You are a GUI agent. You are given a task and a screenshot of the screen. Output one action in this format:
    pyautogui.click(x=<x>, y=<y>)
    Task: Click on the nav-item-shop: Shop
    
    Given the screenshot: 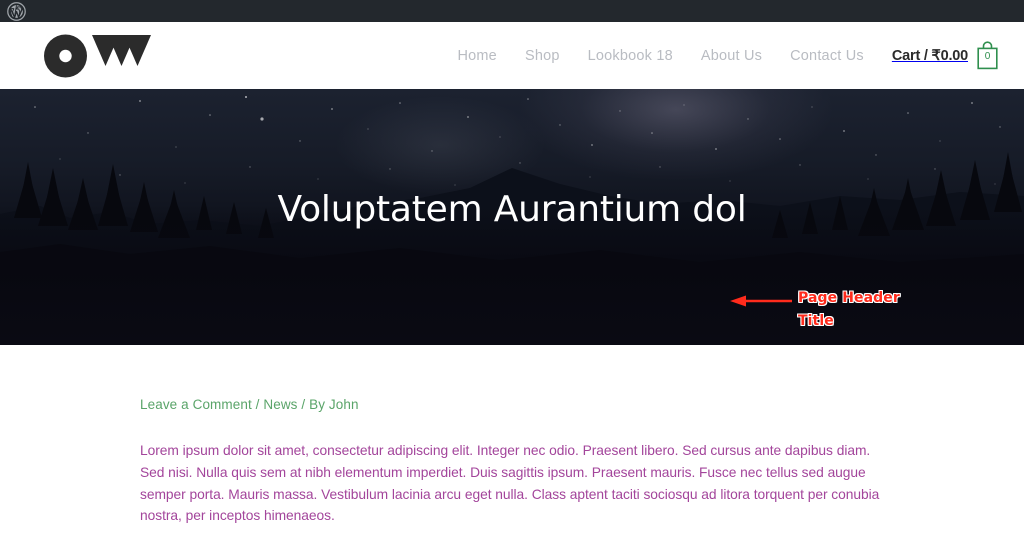 What is the action you would take?
    pyautogui.click(x=542, y=56)
    